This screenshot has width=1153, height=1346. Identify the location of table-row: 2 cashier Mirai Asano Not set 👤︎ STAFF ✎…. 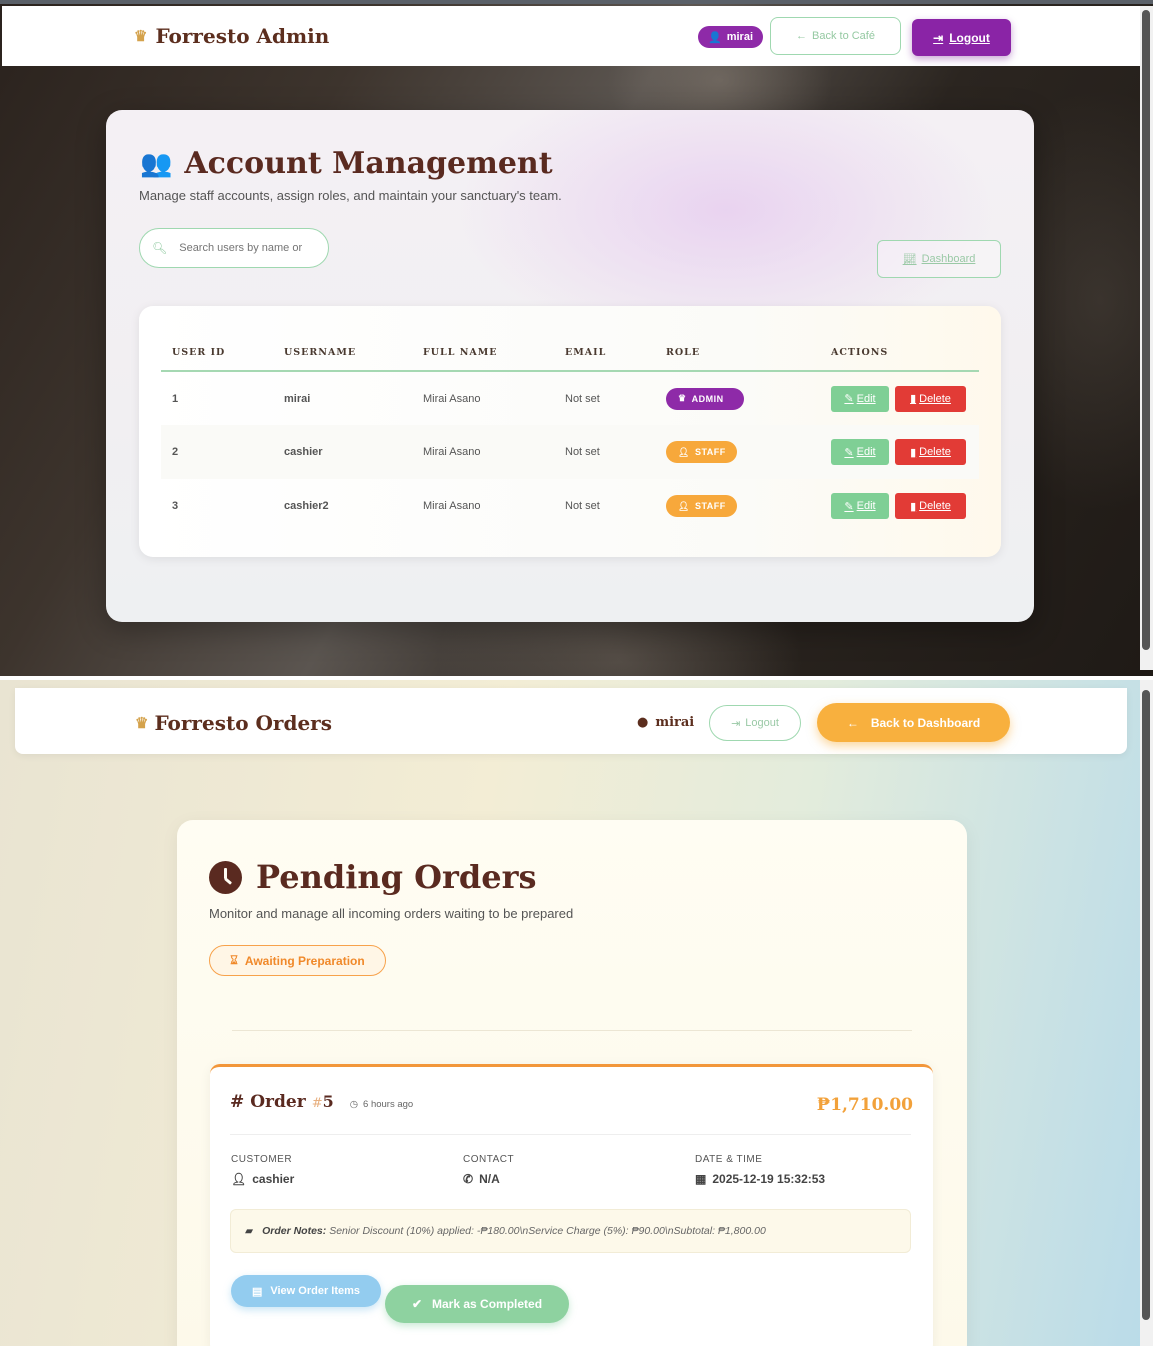
(570, 452).